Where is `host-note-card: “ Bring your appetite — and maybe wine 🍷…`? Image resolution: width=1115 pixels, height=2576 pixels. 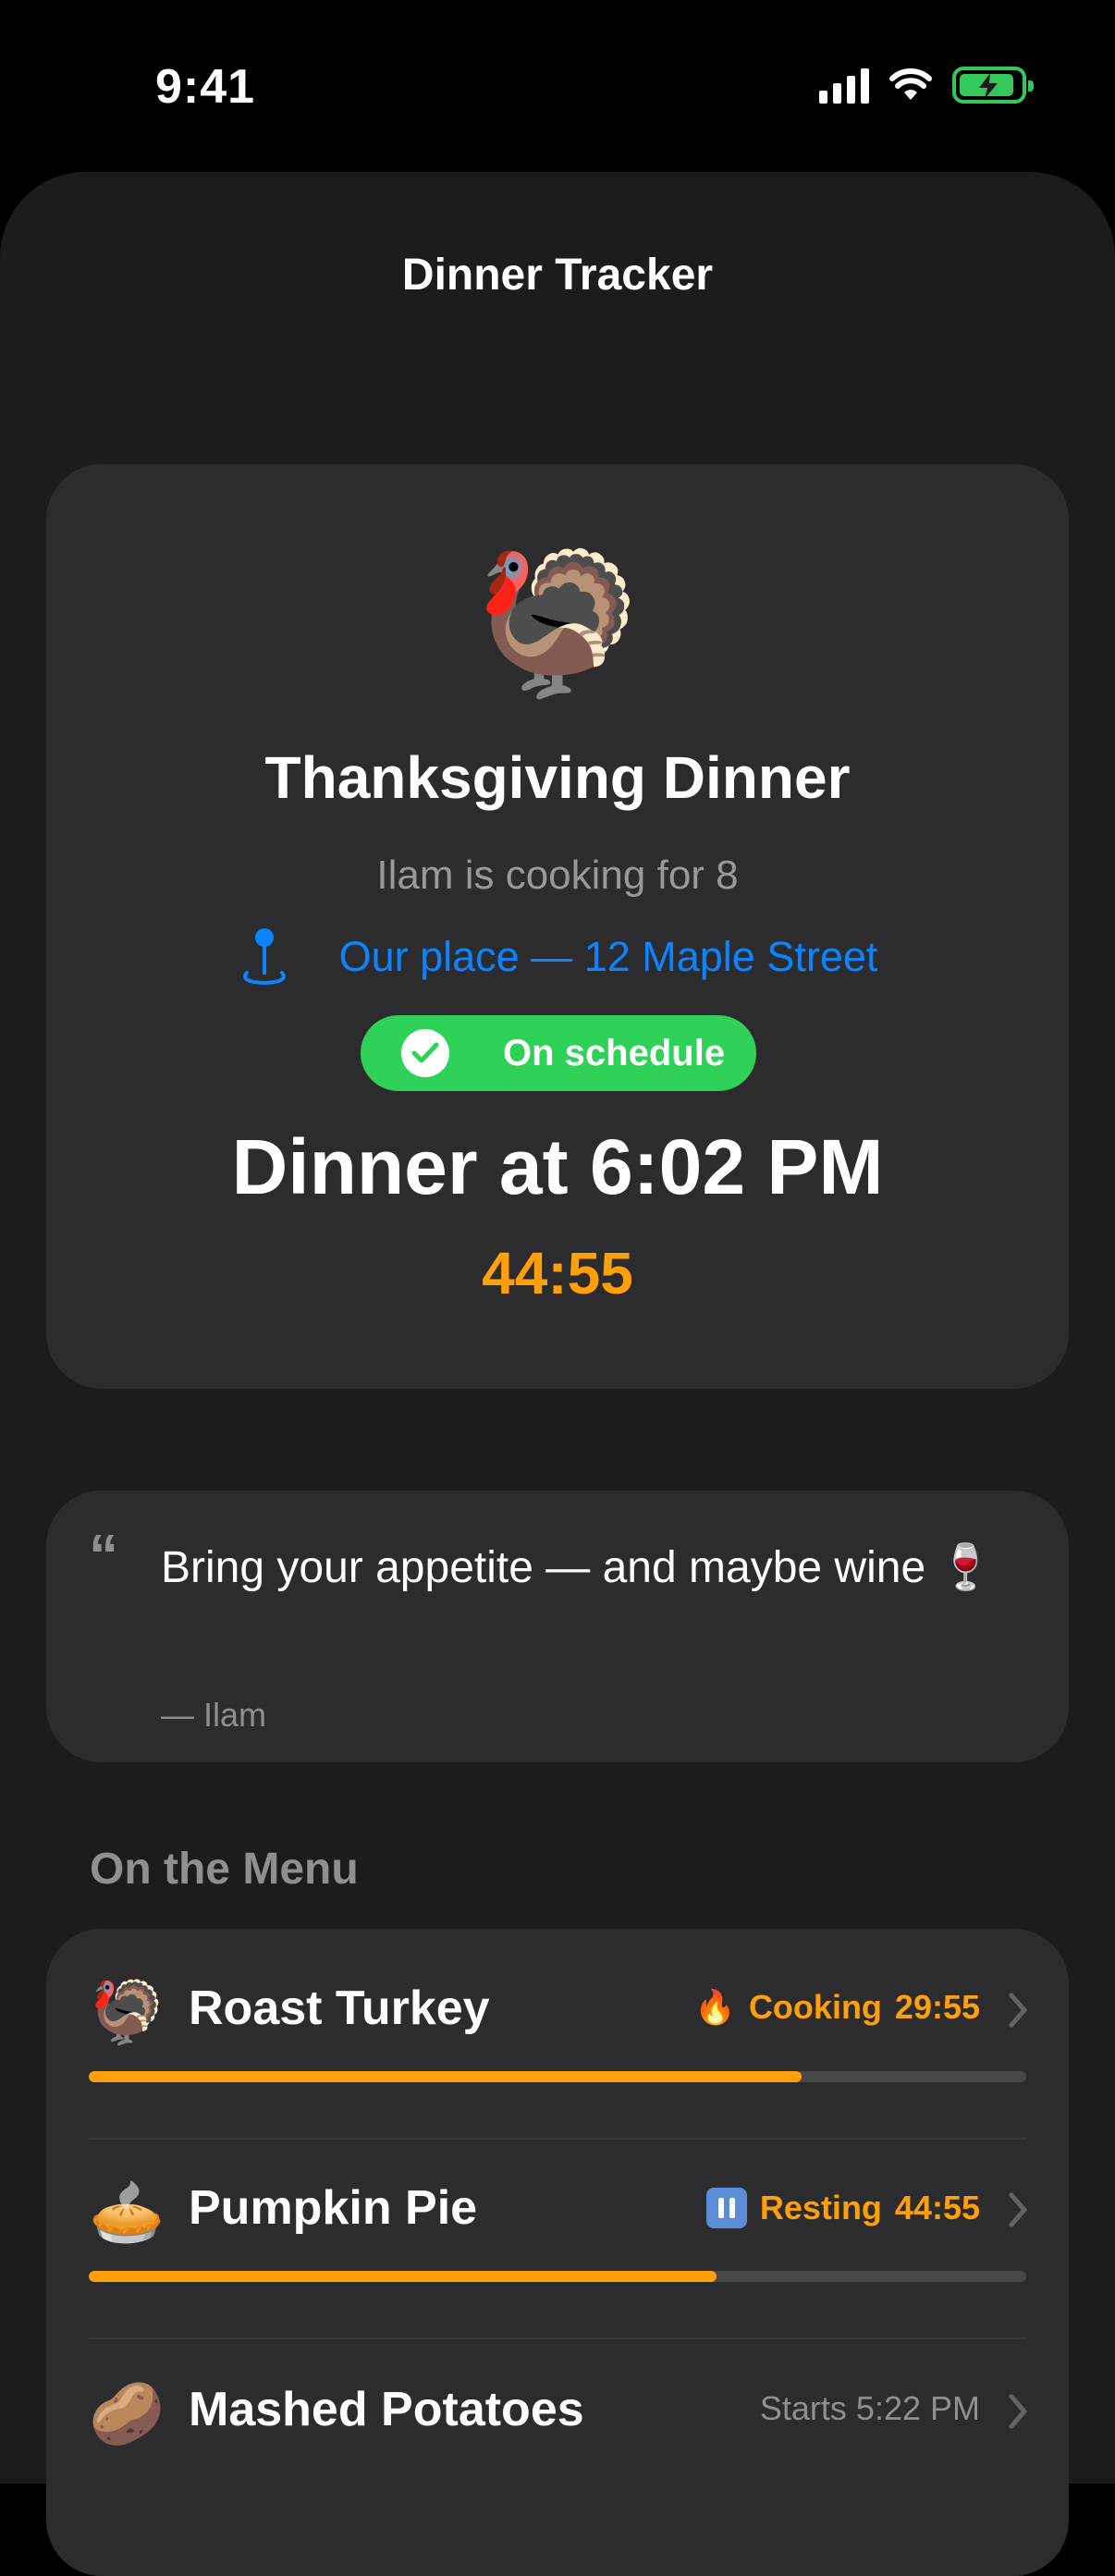 host-note-card: “ Bring your appetite — and maybe wine 🍷… is located at coordinates (558, 1626).